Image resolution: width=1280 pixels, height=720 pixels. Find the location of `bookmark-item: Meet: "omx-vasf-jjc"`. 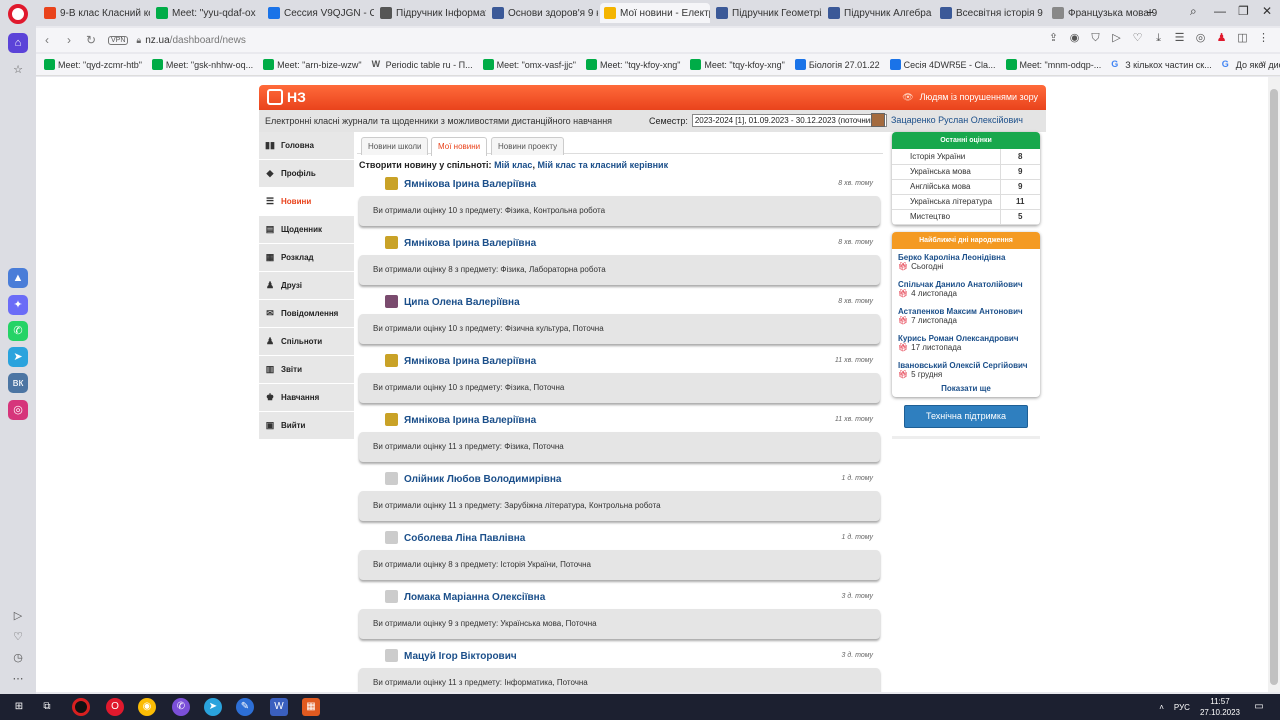

bookmark-item: Meet: "omx-vasf-jjc" is located at coordinates (529, 64).